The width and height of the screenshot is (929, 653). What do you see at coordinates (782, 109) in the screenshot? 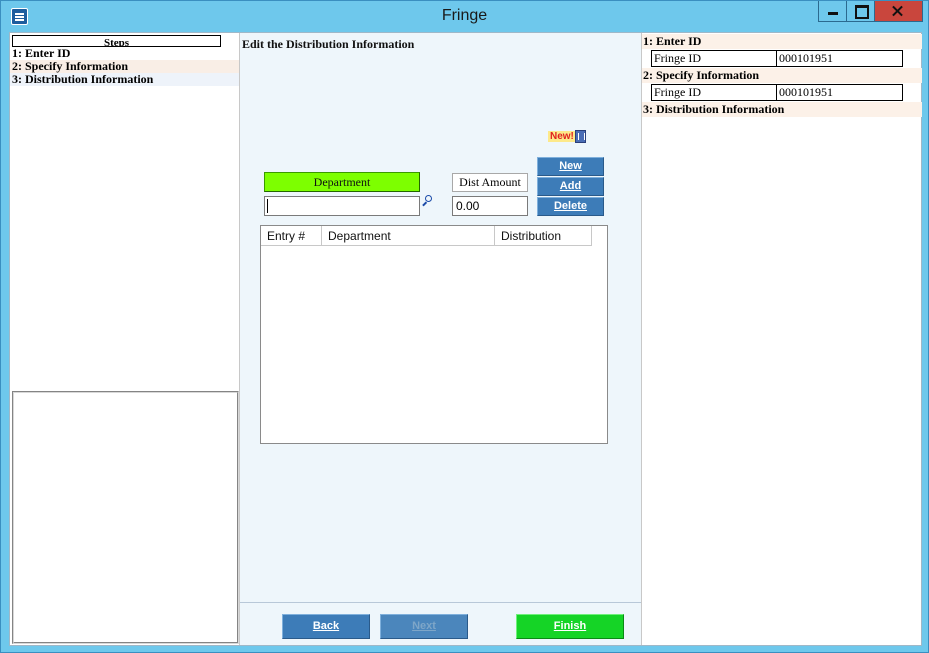
I see `summary-heading-distribution-information: 3: Distribution Information` at bounding box center [782, 109].